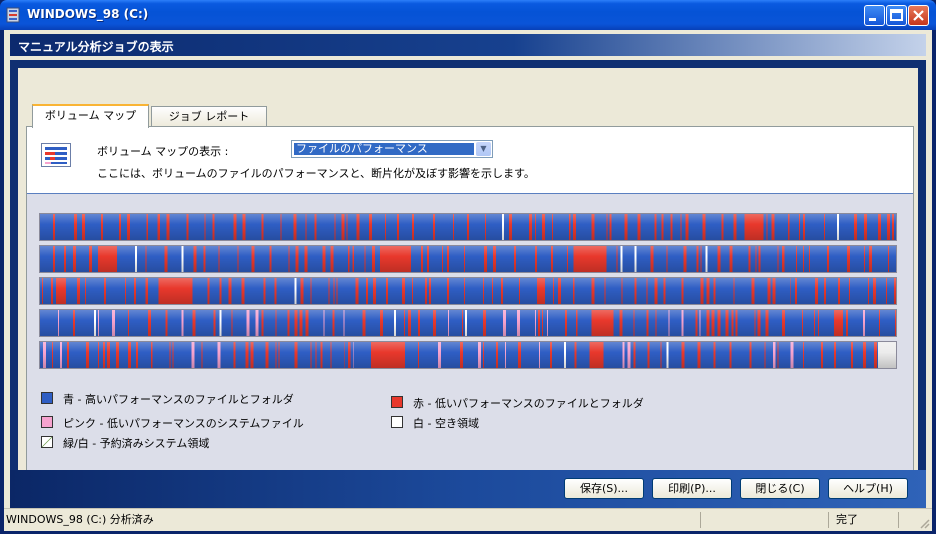 This screenshot has width=936, height=534. I want to click on close-icon, so click(918, 15).